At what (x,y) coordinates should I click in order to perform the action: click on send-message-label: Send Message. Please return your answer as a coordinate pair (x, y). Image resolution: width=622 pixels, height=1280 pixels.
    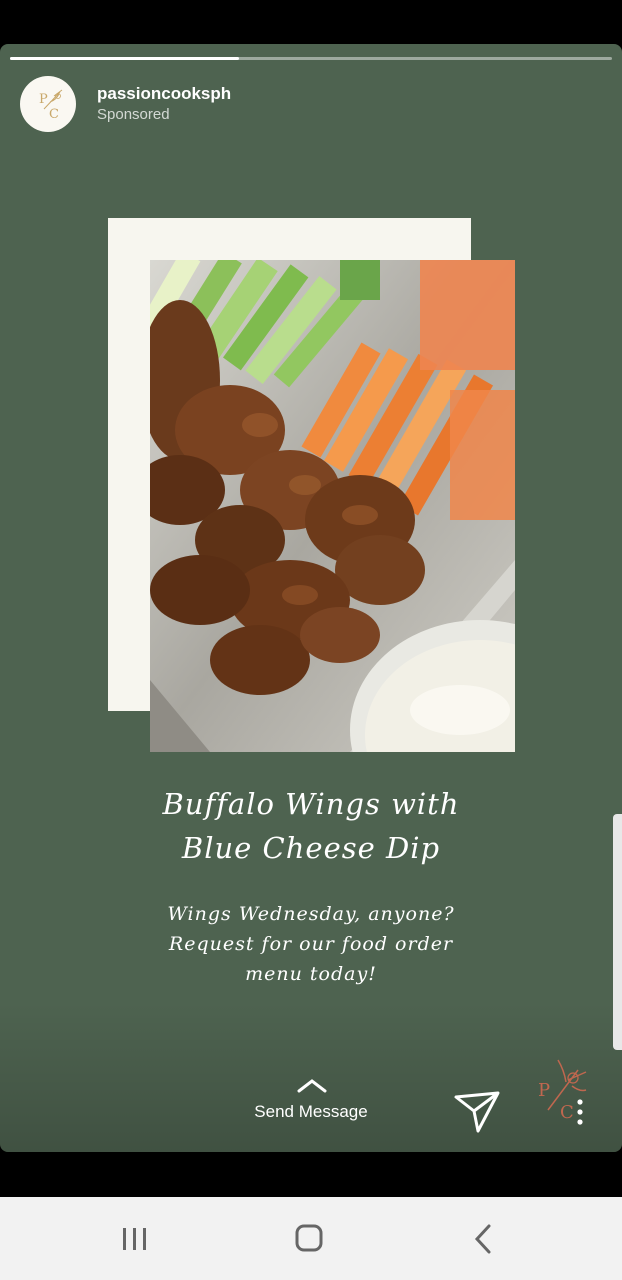
    Looking at the image, I should click on (311, 1111).